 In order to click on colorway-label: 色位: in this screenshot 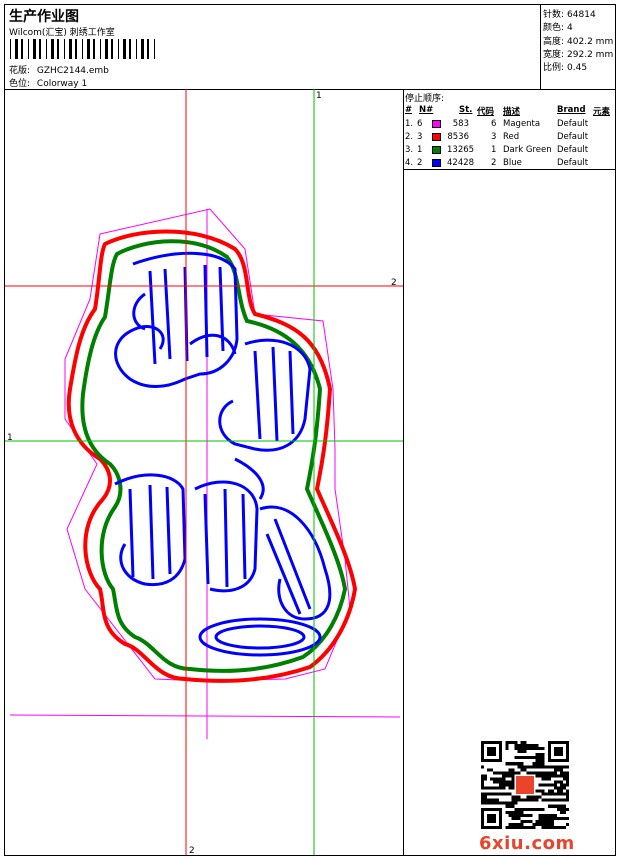, I will do `click(20, 84)`.